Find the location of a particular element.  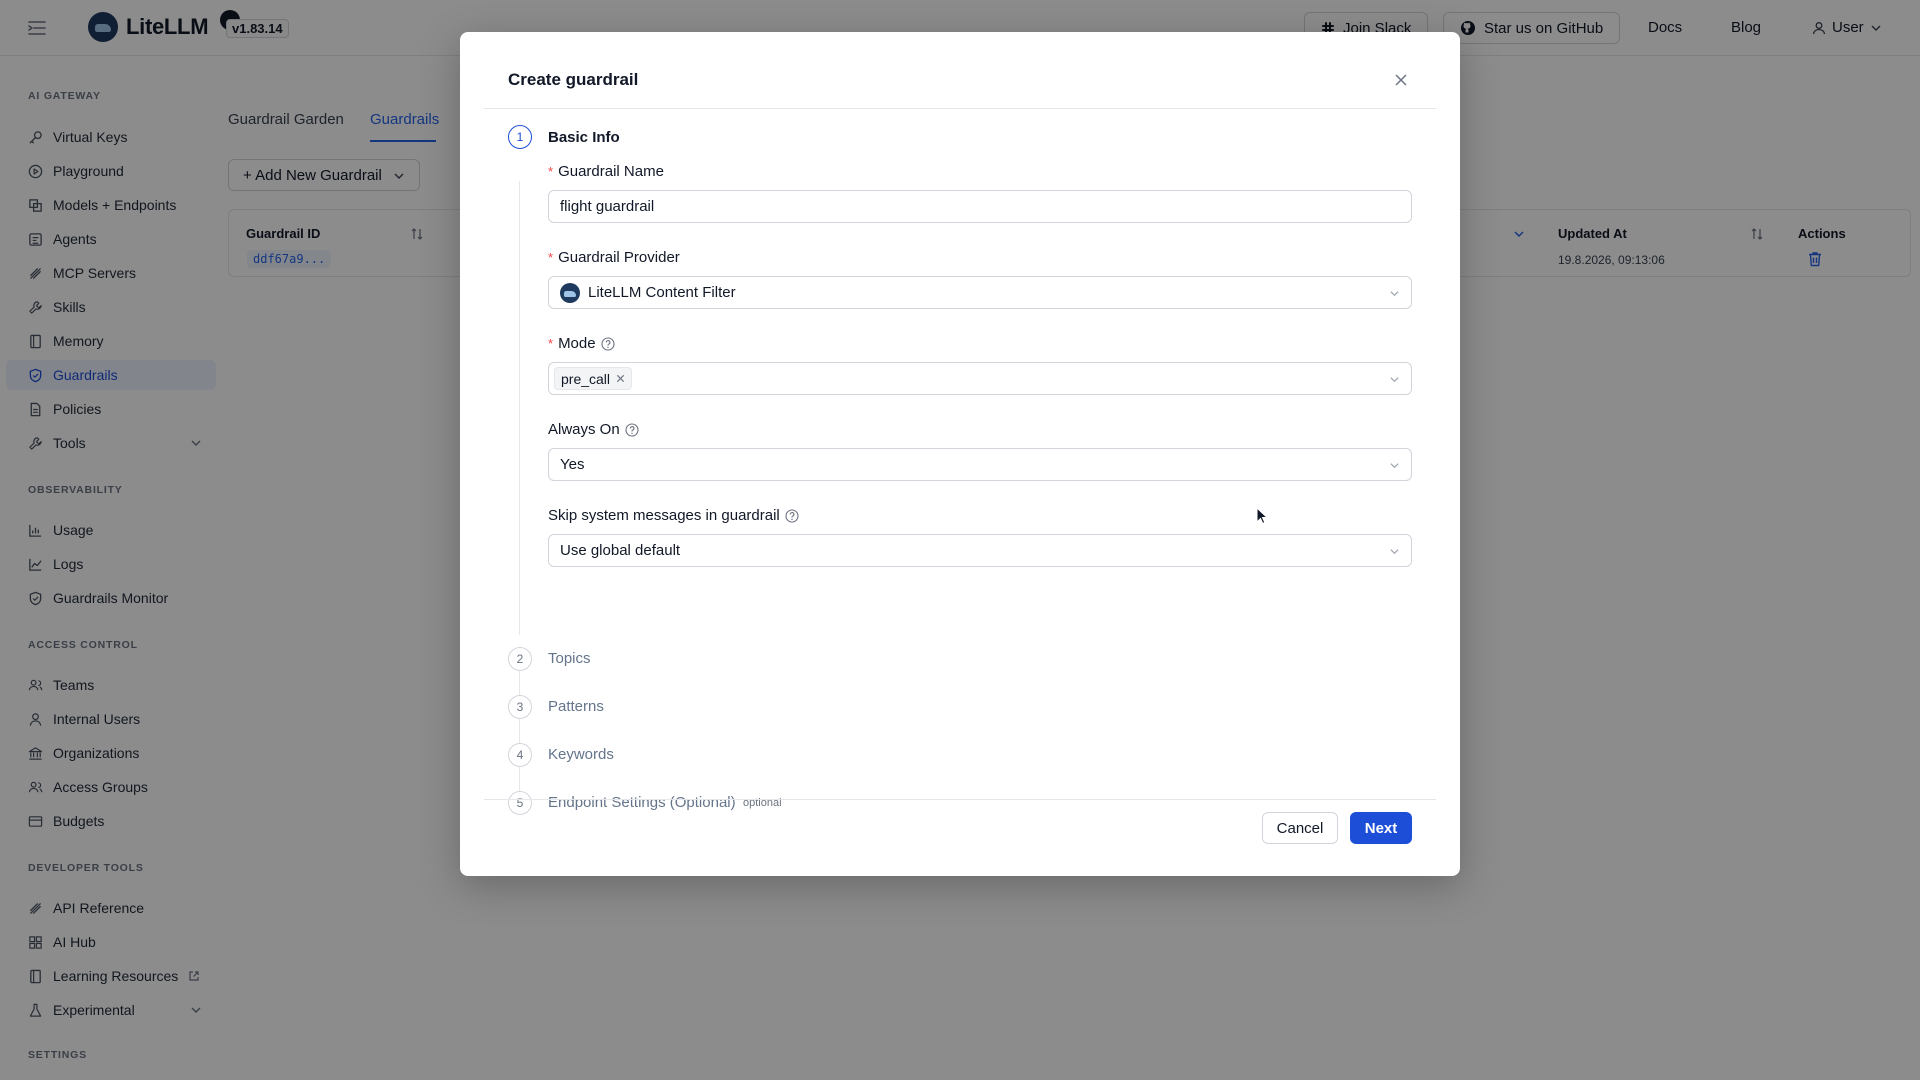

mode-select: pre_call is located at coordinates (980, 378).